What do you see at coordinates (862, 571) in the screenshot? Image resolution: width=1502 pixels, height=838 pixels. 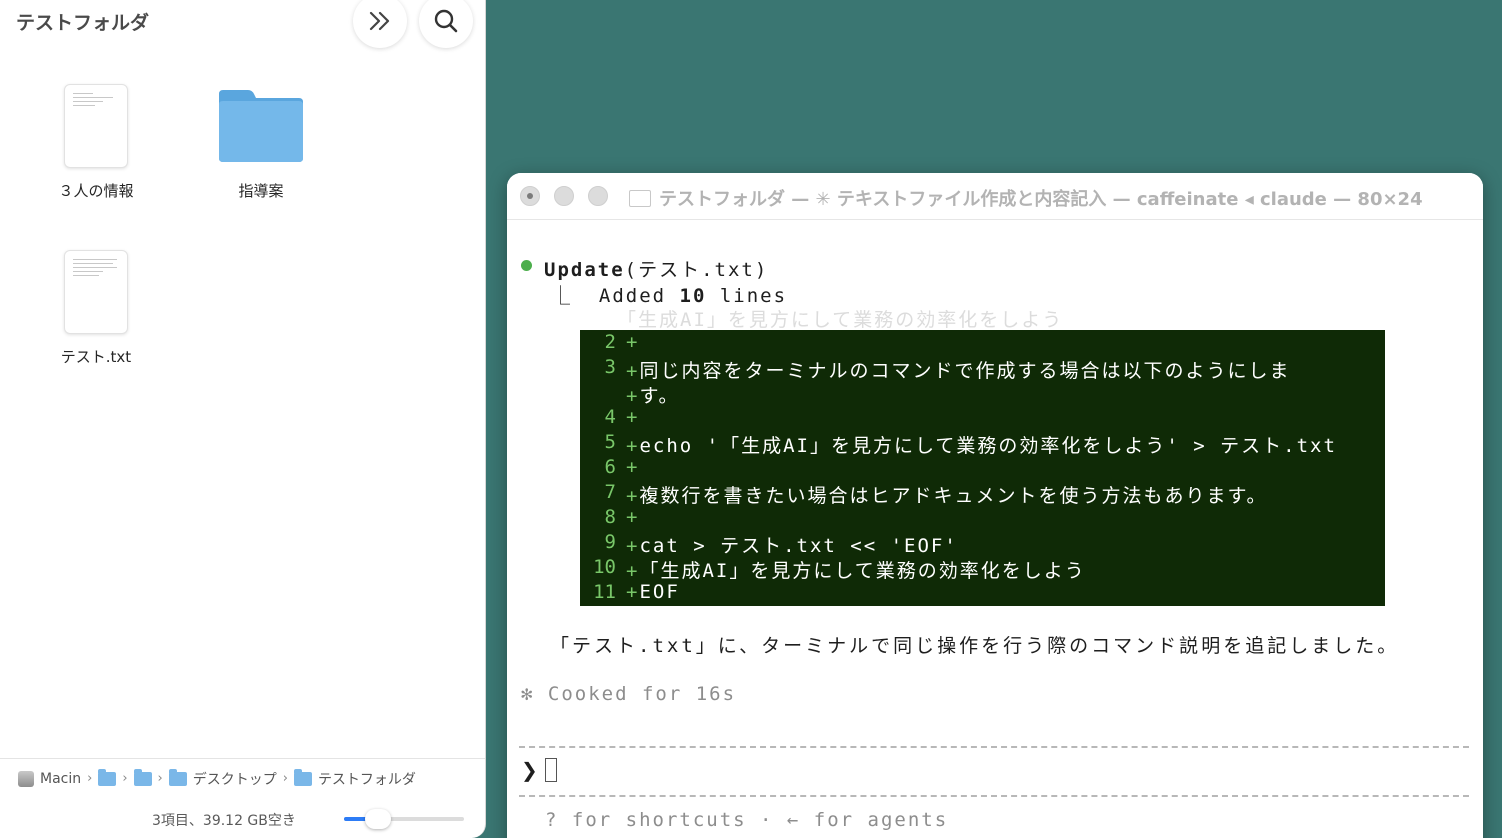 I see `diff-line-content: 「生成AI」を見方にして業務の効率化をしよう` at bounding box center [862, 571].